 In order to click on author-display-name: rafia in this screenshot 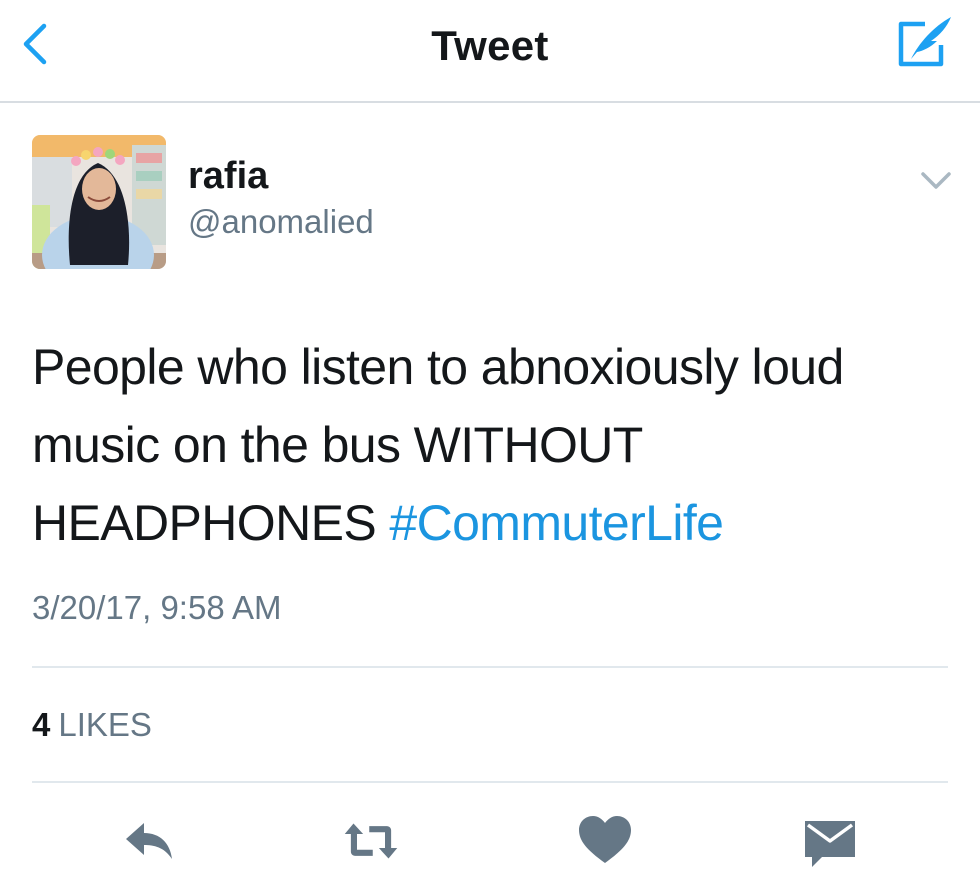, I will do `click(228, 176)`.